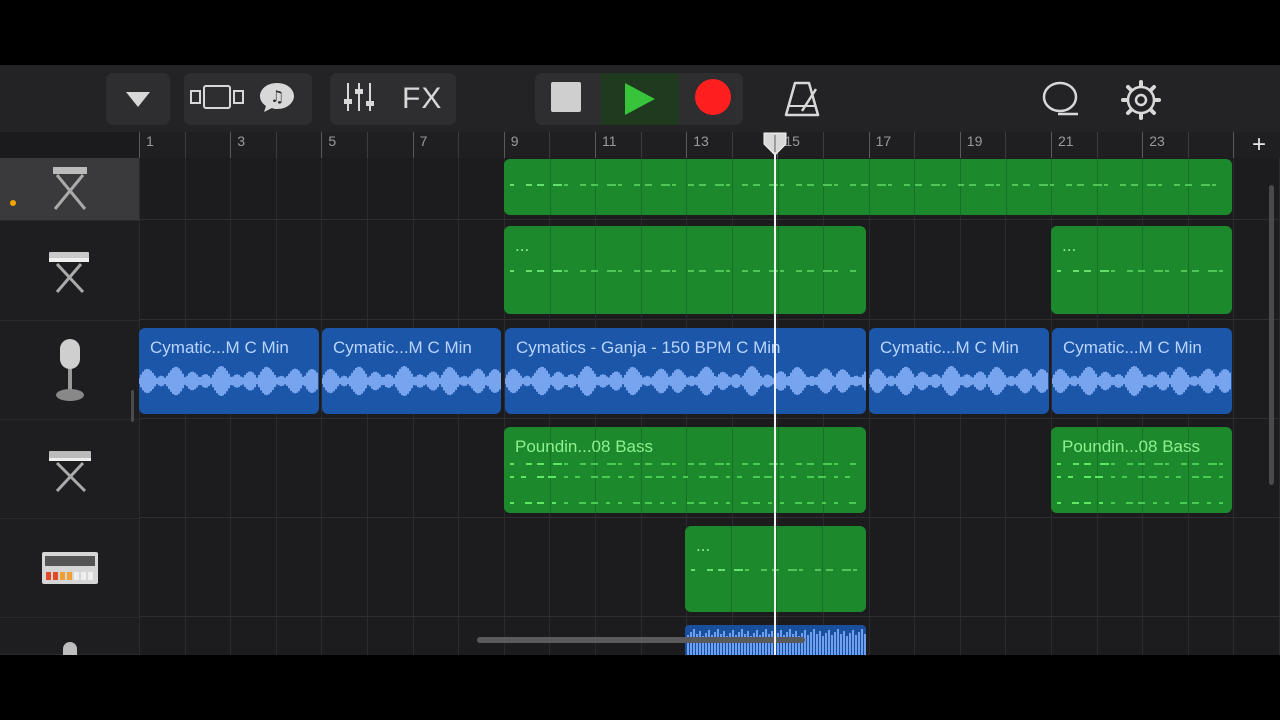  I want to click on play-button, so click(640, 99).